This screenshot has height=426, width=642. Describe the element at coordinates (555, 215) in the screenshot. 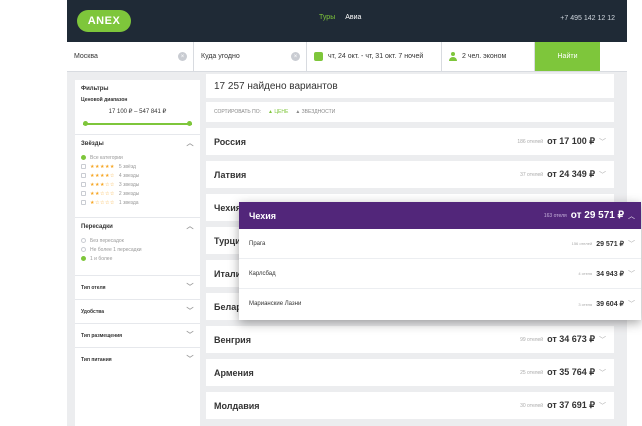

I see `popup-hotels-count: 163 отеля` at that location.